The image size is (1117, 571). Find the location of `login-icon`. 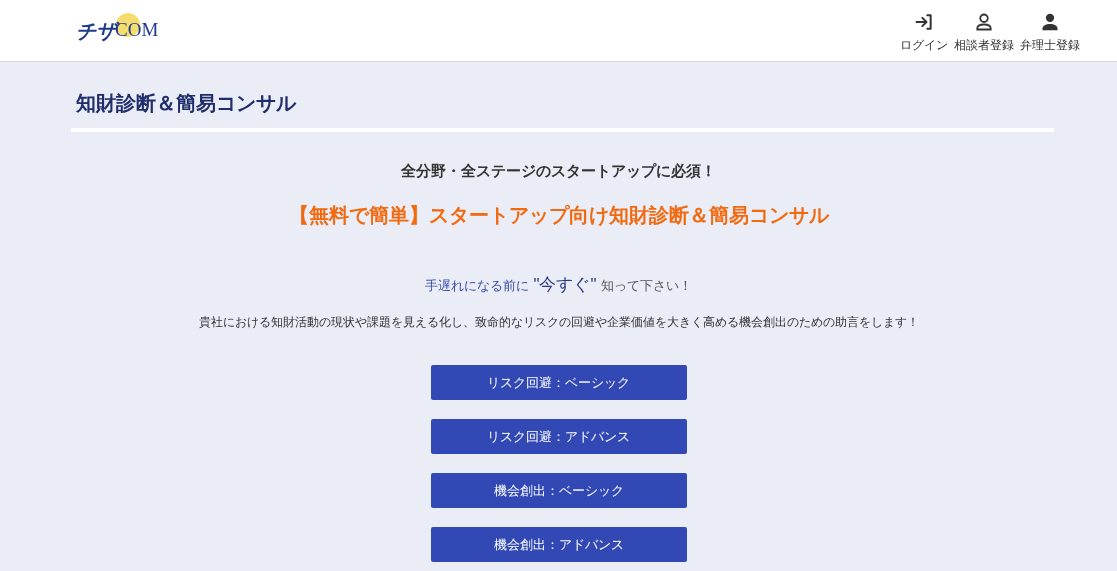

login-icon is located at coordinates (924, 21).